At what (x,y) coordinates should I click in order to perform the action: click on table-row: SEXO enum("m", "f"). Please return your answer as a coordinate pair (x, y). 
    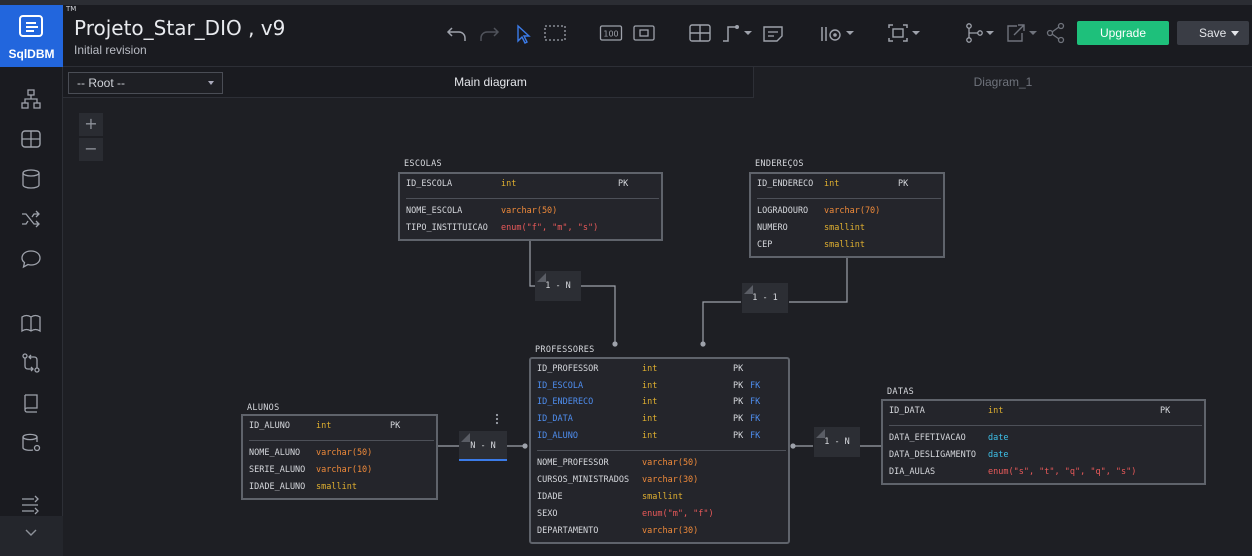
    Looking at the image, I should click on (662, 516).